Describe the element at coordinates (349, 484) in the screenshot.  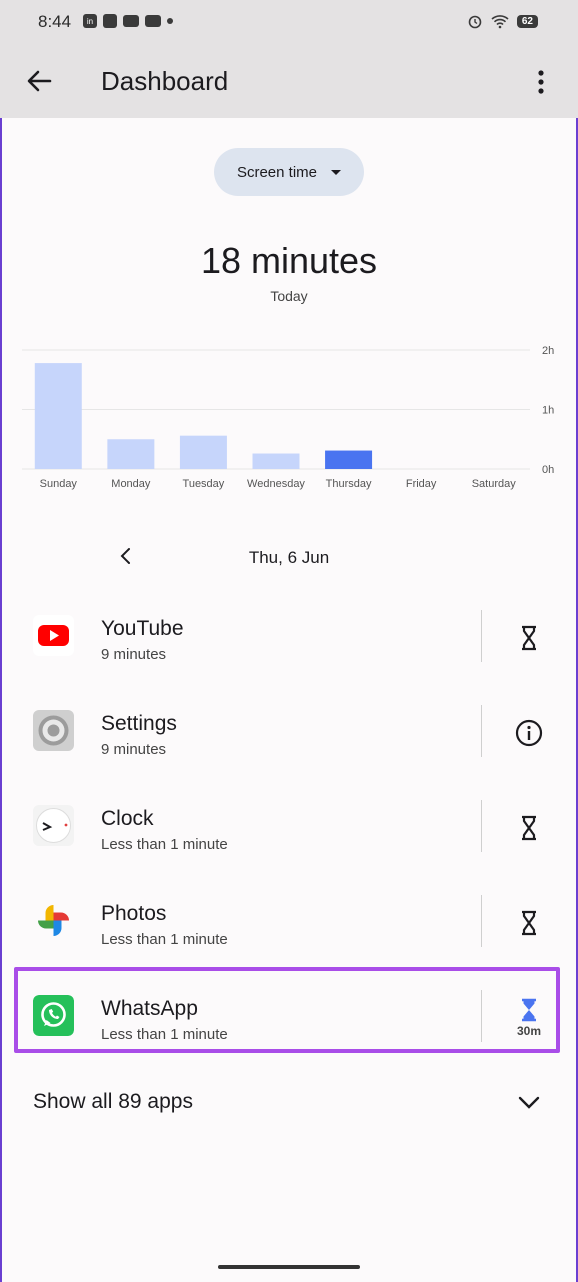
I see `chart-x-tick-label: Thursday` at that location.